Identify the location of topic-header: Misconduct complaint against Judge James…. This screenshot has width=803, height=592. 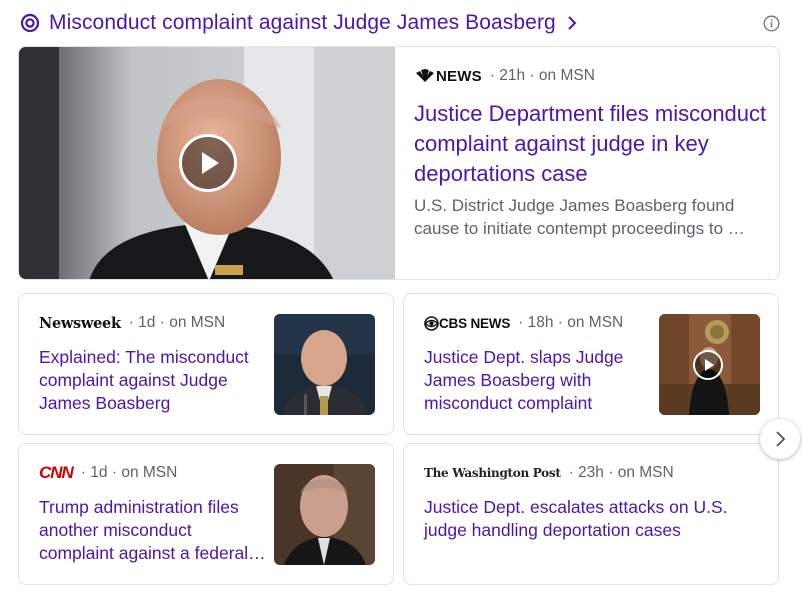
(299, 23).